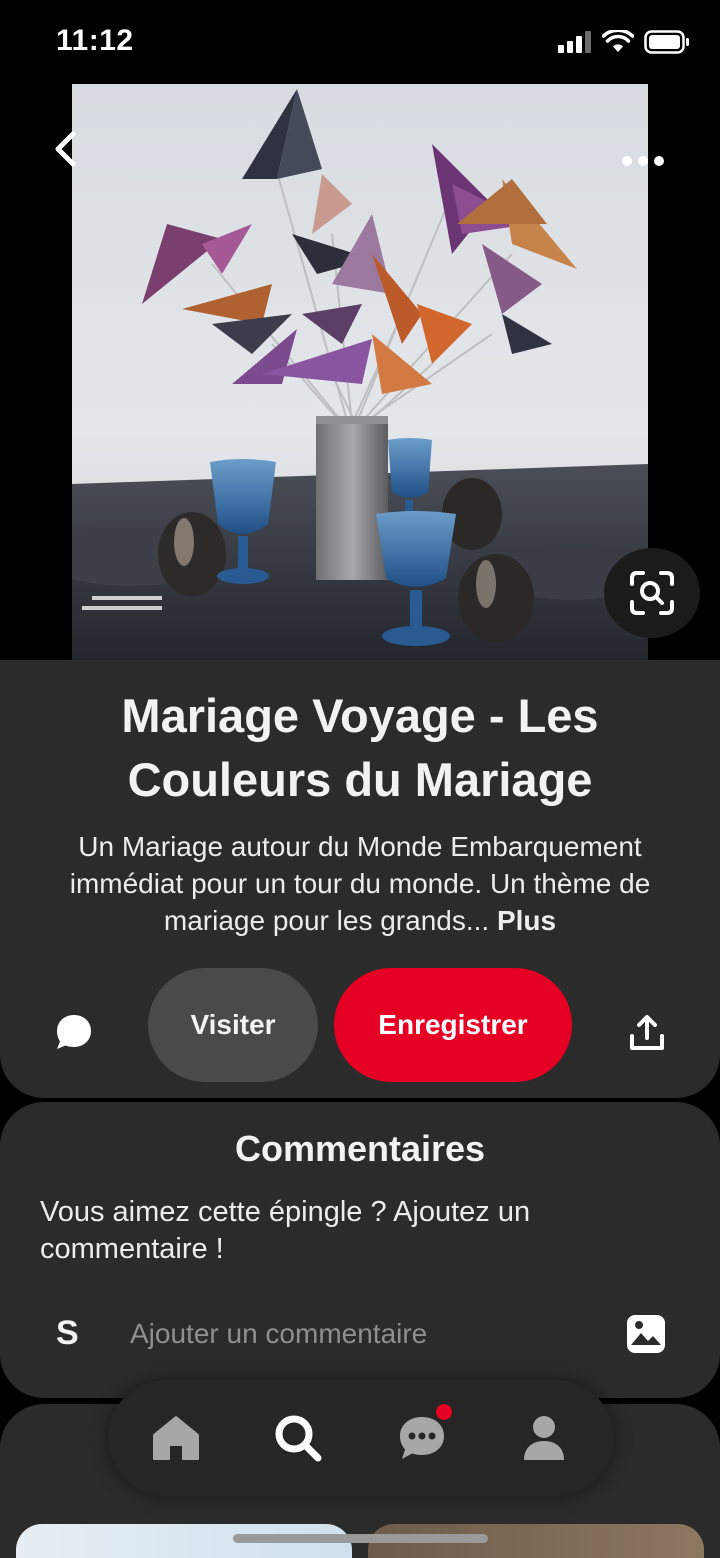 This screenshot has width=720, height=1558. What do you see at coordinates (95, 40) in the screenshot?
I see `status-time: 11:12` at bounding box center [95, 40].